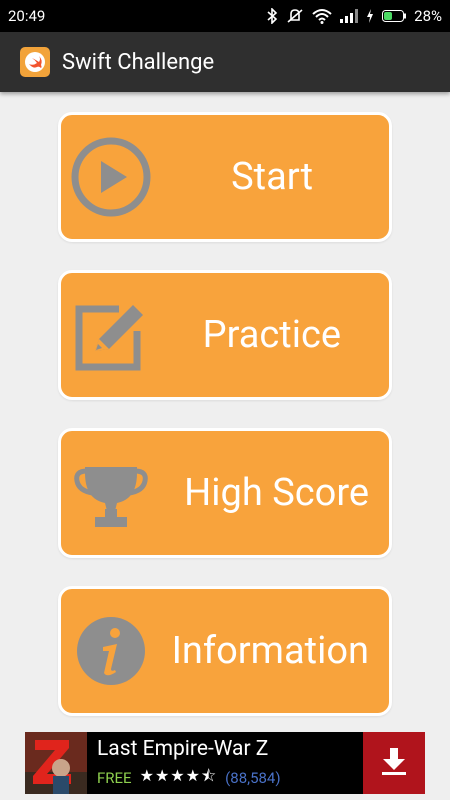  I want to click on mute-icon, so click(295, 16).